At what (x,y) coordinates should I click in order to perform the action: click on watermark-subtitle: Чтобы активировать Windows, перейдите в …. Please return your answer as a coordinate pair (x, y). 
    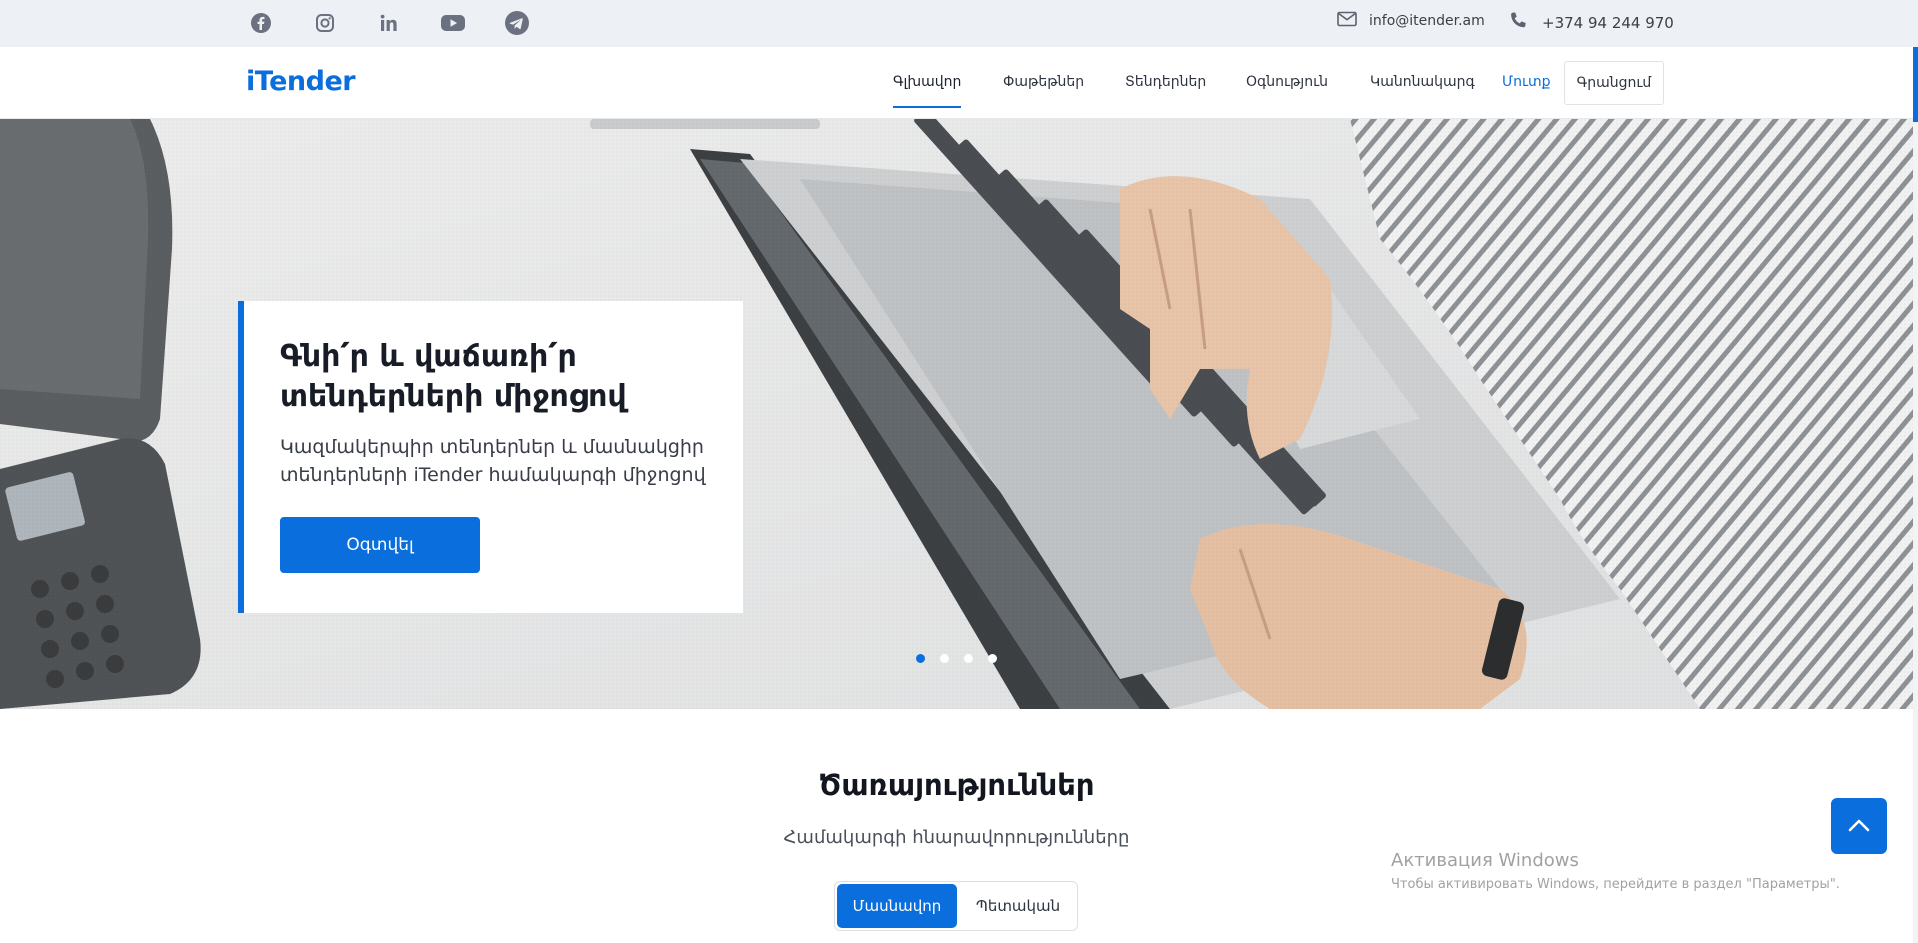
    Looking at the image, I should click on (1615, 884).